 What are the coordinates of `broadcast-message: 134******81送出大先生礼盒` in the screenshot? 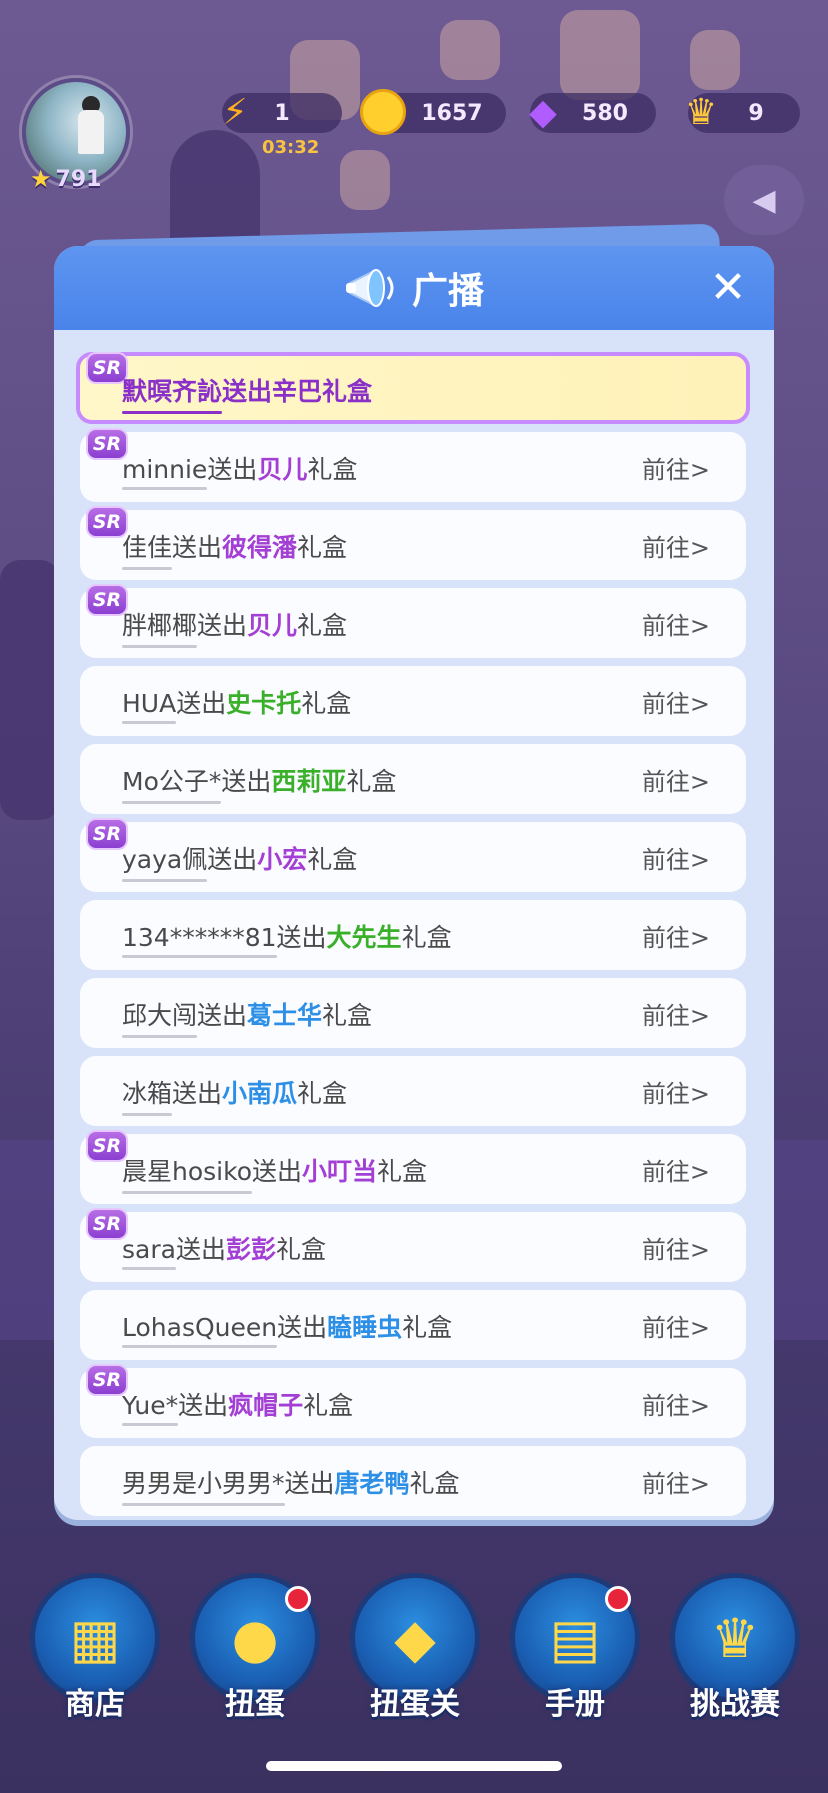 It's located at (287, 938).